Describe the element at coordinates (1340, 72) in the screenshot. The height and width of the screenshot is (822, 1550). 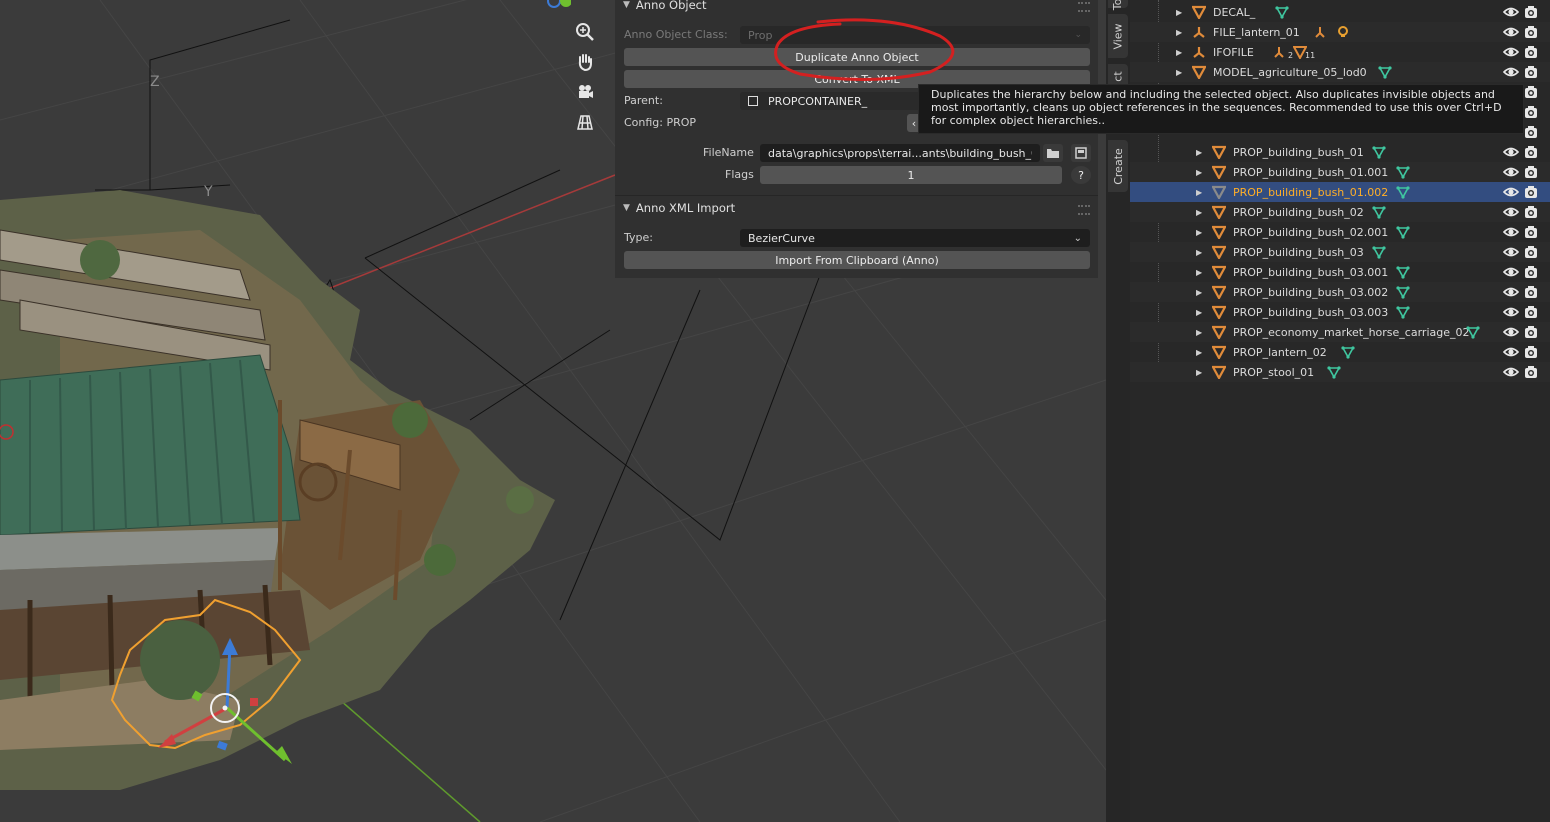
I see `outliner-row: ▶ MODEL_agriculture_05_lod0` at that location.